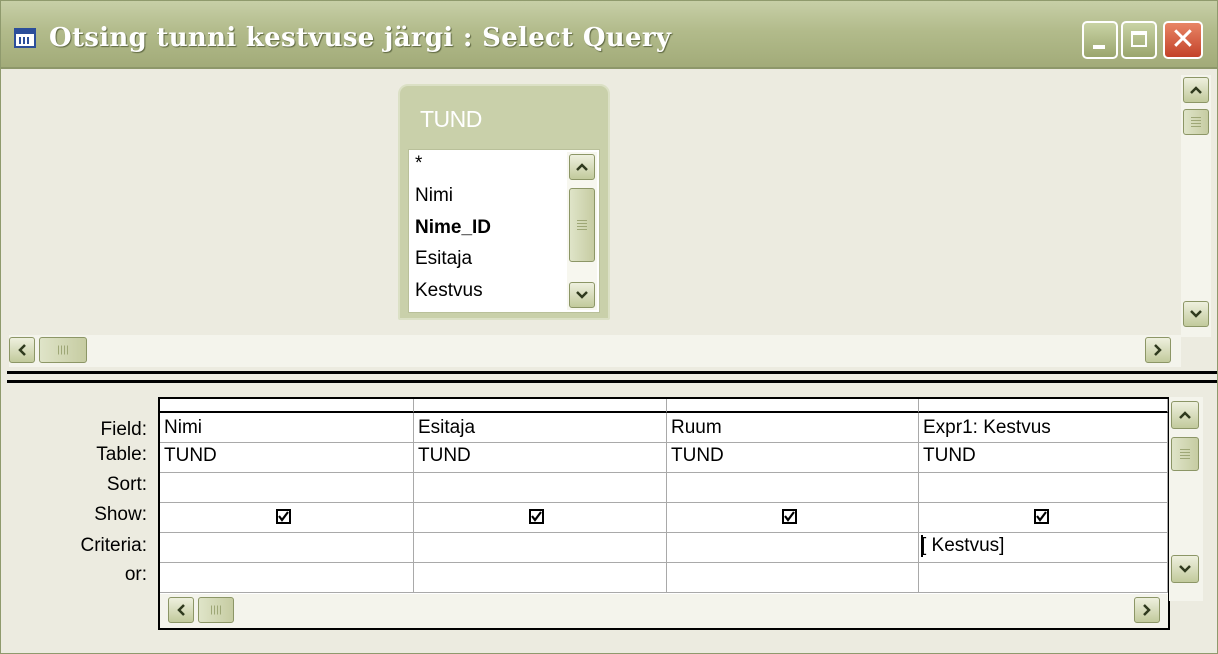 The height and width of the screenshot is (654, 1218). I want to click on field-item-primary-key: Nime_ID, so click(453, 228).